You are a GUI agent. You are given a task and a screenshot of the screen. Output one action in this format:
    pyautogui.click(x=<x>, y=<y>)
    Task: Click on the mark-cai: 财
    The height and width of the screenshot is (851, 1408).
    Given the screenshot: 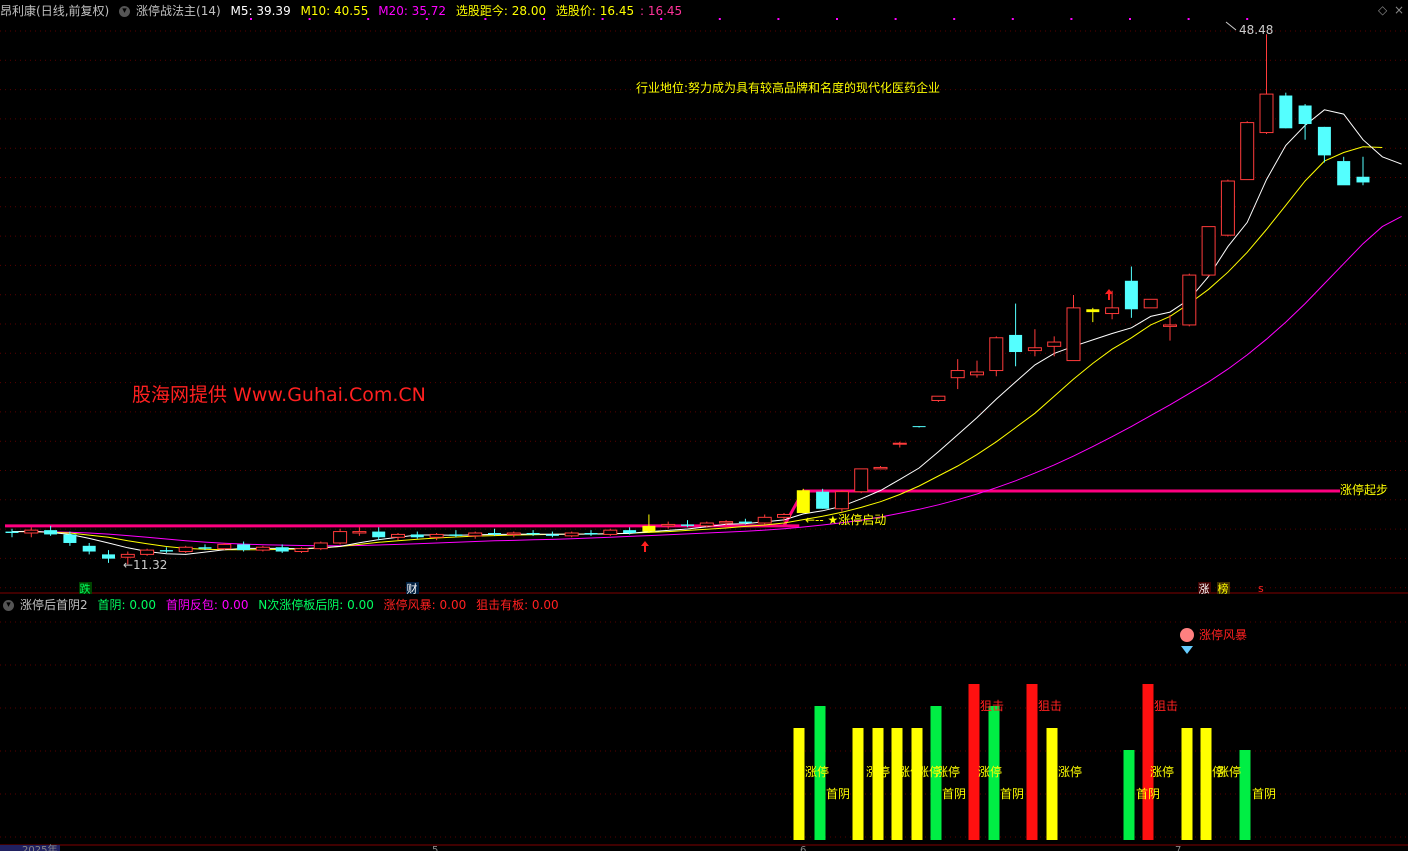 What is the action you would take?
    pyautogui.click(x=412, y=589)
    